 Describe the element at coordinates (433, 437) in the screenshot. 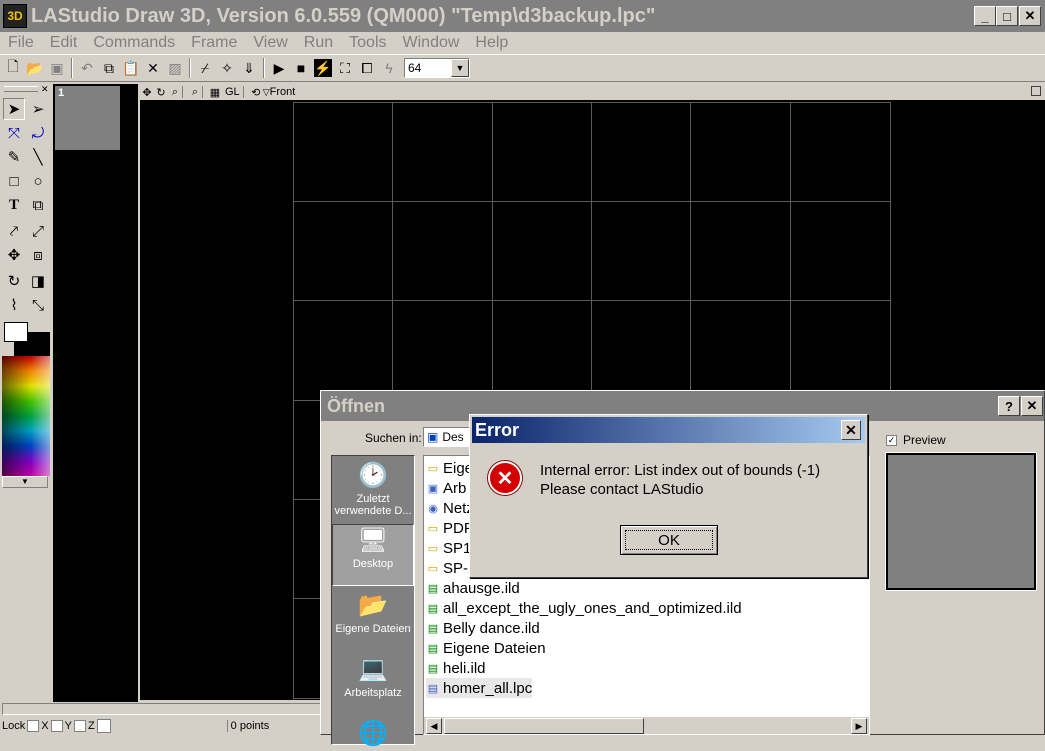

I see `desktop-small-icon: ▣` at that location.